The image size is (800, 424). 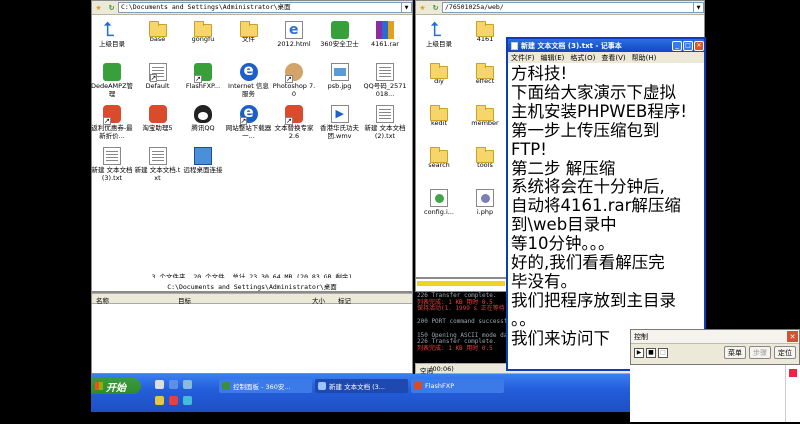 I want to click on start-label: 开始, so click(x=116, y=388).